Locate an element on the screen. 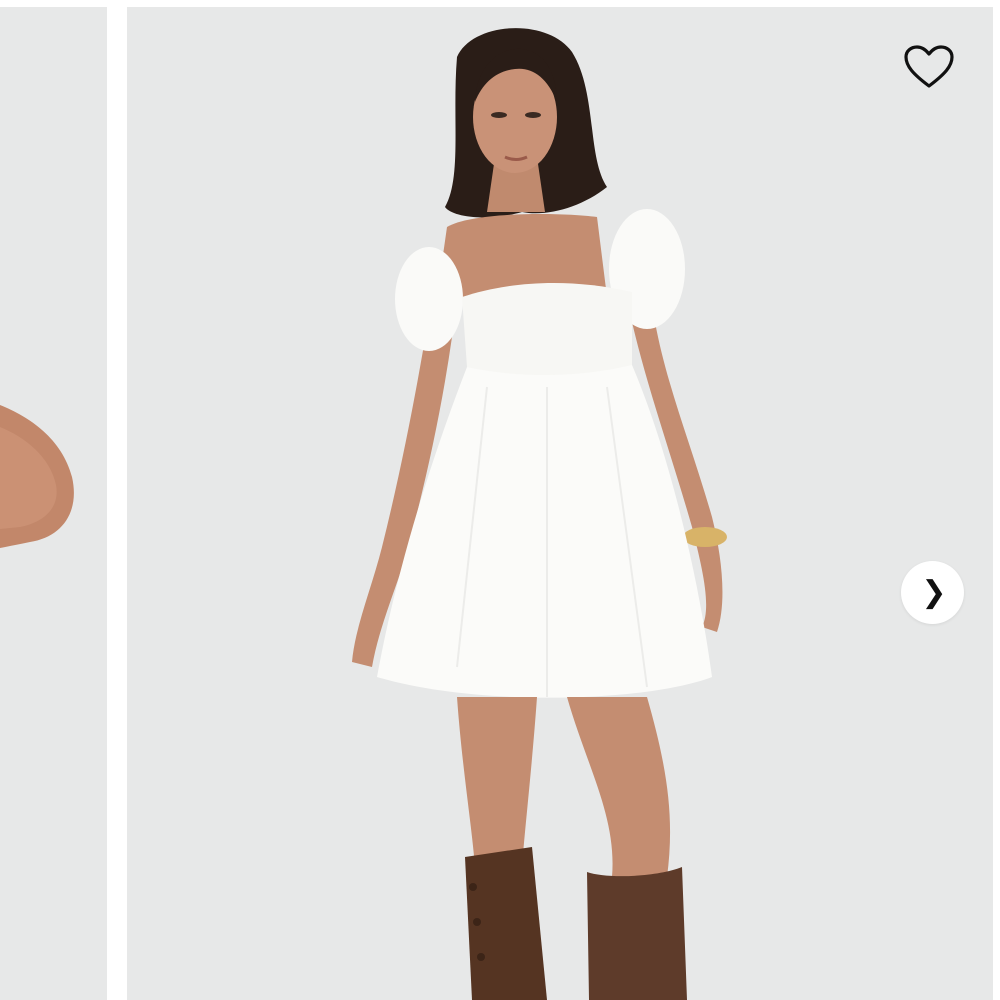 The image size is (1000, 1000). previous-product-photo is located at coordinates (53, 503).